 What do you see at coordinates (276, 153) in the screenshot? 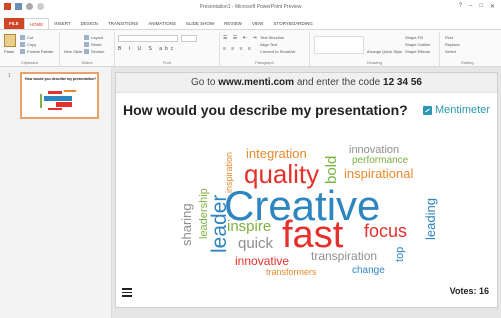
I see `word-integration: integration` at bounding box center [276, 153].